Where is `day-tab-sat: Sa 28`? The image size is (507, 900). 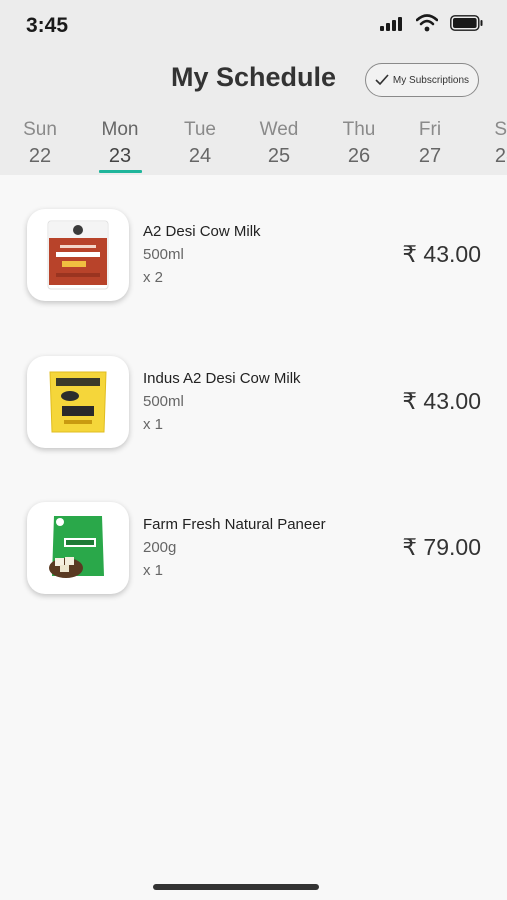
day-tab-sat: Sa 28 is located at coordinates (491, 144).